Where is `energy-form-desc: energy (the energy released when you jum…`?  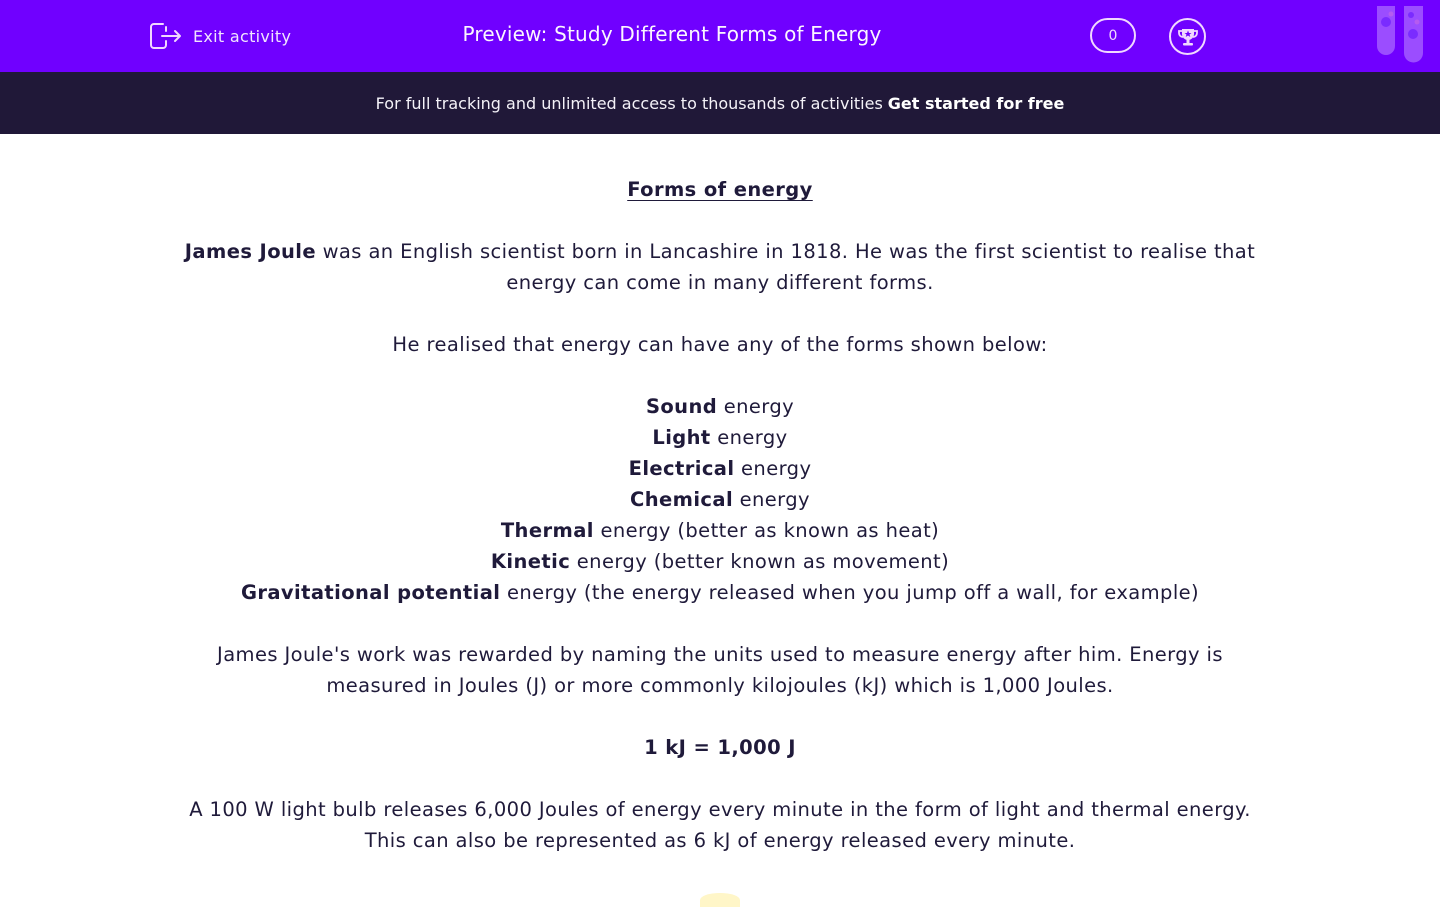
energy-form-desc: energy (the energy released when you jum… is located at coordinates (850, 592).